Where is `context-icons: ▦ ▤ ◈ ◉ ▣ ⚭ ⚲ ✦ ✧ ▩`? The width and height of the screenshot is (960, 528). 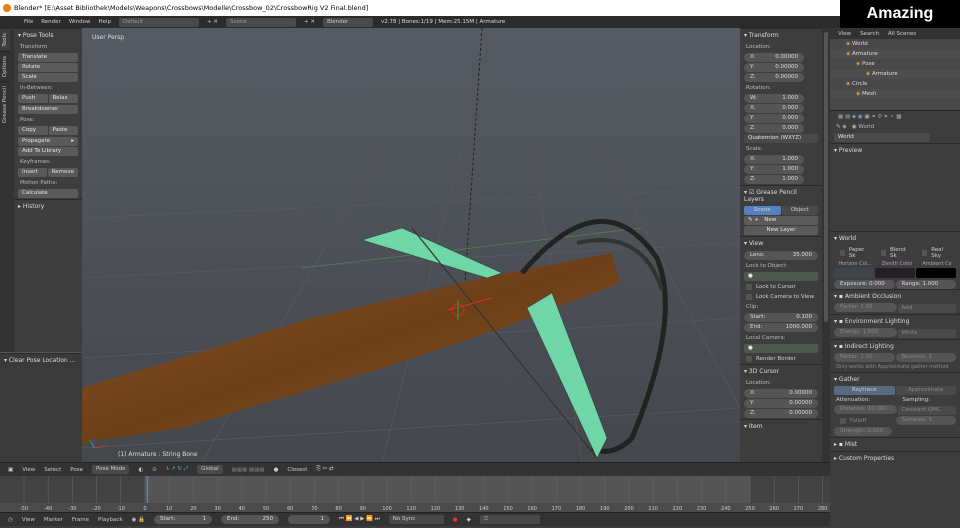 context-icons: ▦ ▤ ◈ ◉ ▣ ⚭ ⚲ ✦ ✧ ▩ is located at coordinates (869, 117).